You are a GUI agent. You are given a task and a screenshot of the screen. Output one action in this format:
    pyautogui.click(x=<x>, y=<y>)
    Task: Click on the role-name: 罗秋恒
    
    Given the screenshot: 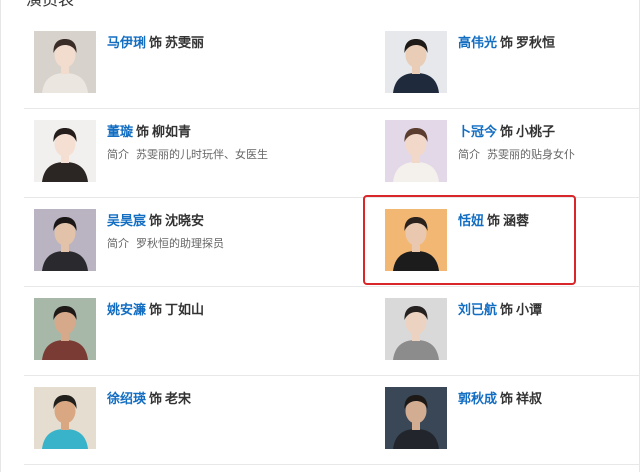 What is the action you would take?
    pyautogui.click(x=536, y=42)
    